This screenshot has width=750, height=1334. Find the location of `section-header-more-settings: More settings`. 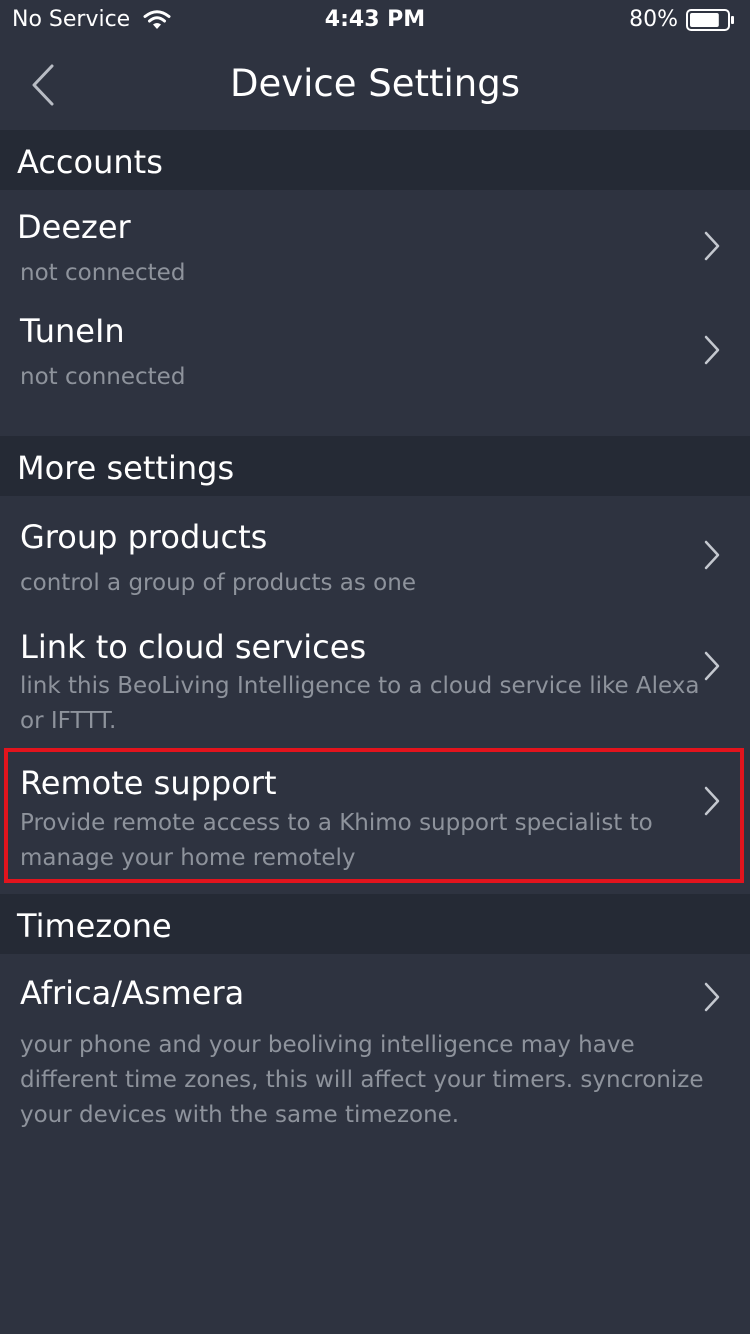

section-header-more-settings: More settings is located at coordinates (375, 466).